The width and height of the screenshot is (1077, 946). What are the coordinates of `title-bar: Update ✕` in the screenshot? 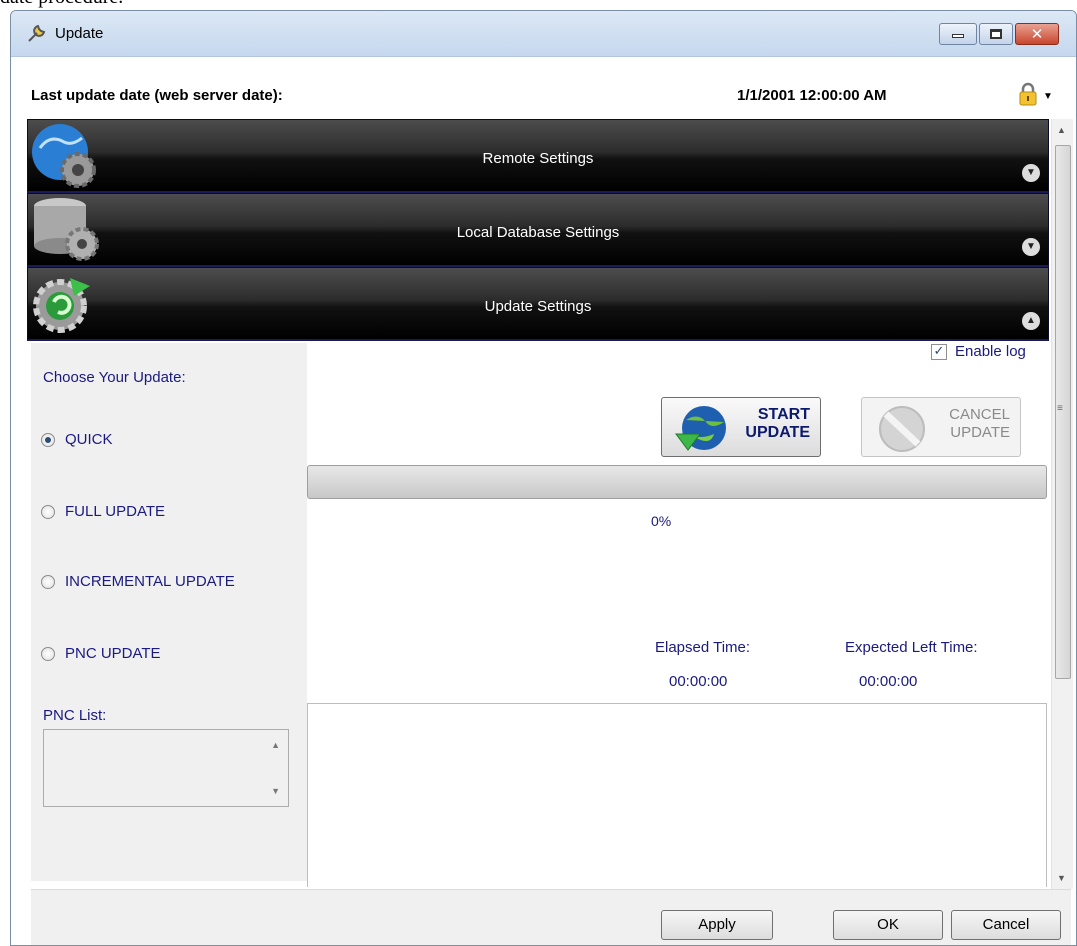 It's located at (543, 34).